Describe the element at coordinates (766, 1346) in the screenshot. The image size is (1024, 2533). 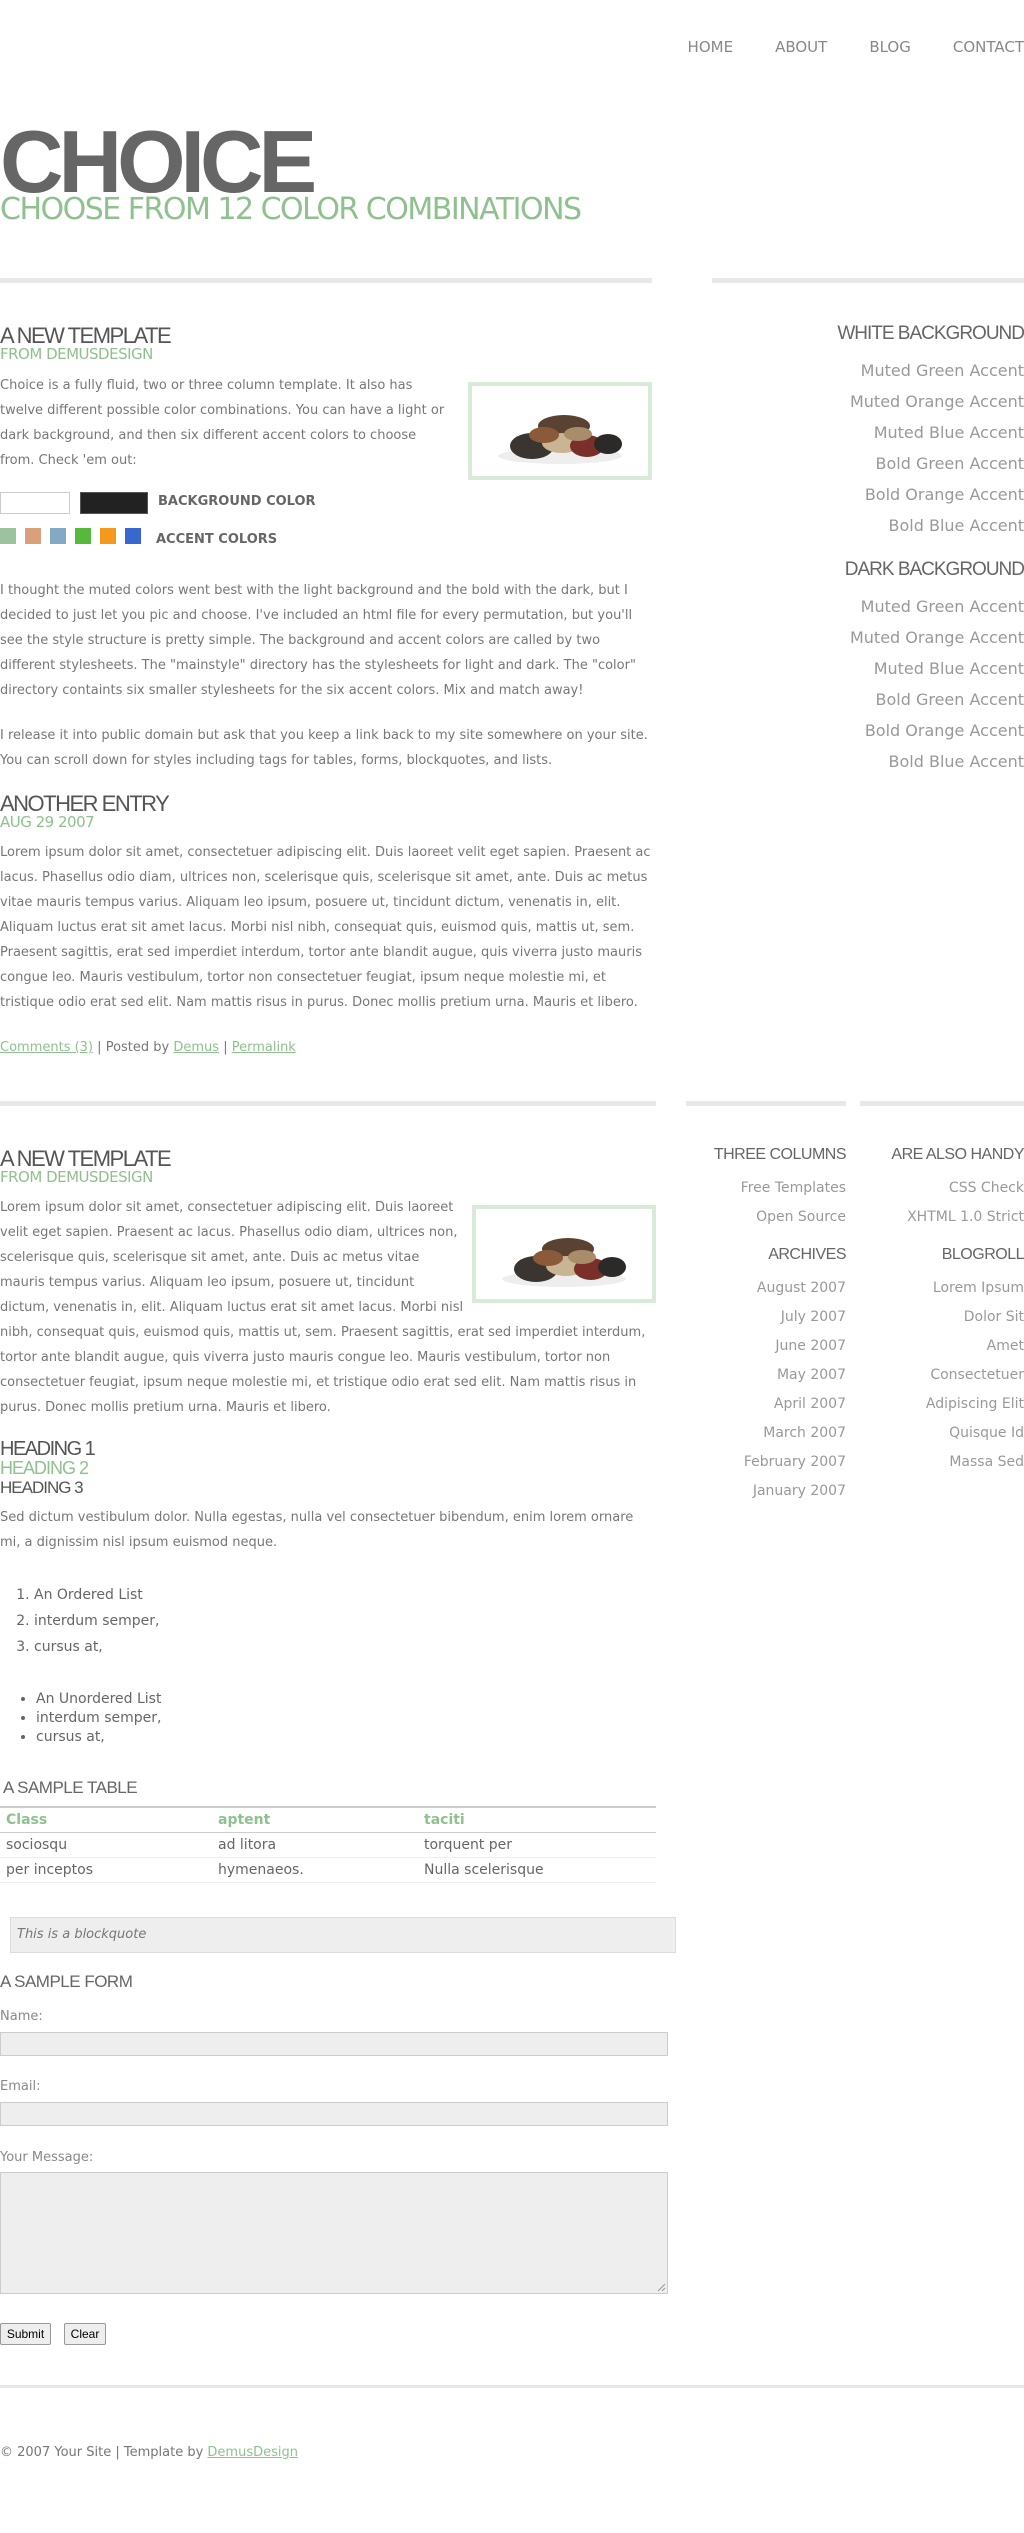
I see `archive-link: June 2007` at that location.